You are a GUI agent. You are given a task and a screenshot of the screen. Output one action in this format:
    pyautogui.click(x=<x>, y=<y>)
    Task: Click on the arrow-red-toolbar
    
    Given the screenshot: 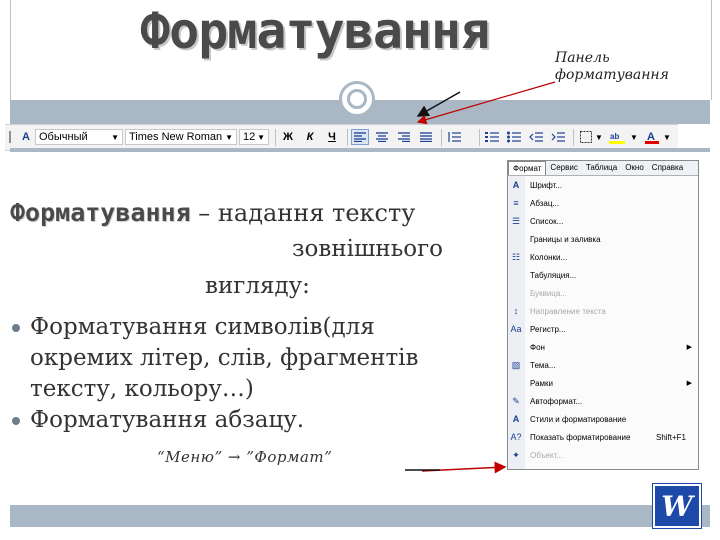 What is the action you would take?
    pyautogui.click(x=486, y=103)
    